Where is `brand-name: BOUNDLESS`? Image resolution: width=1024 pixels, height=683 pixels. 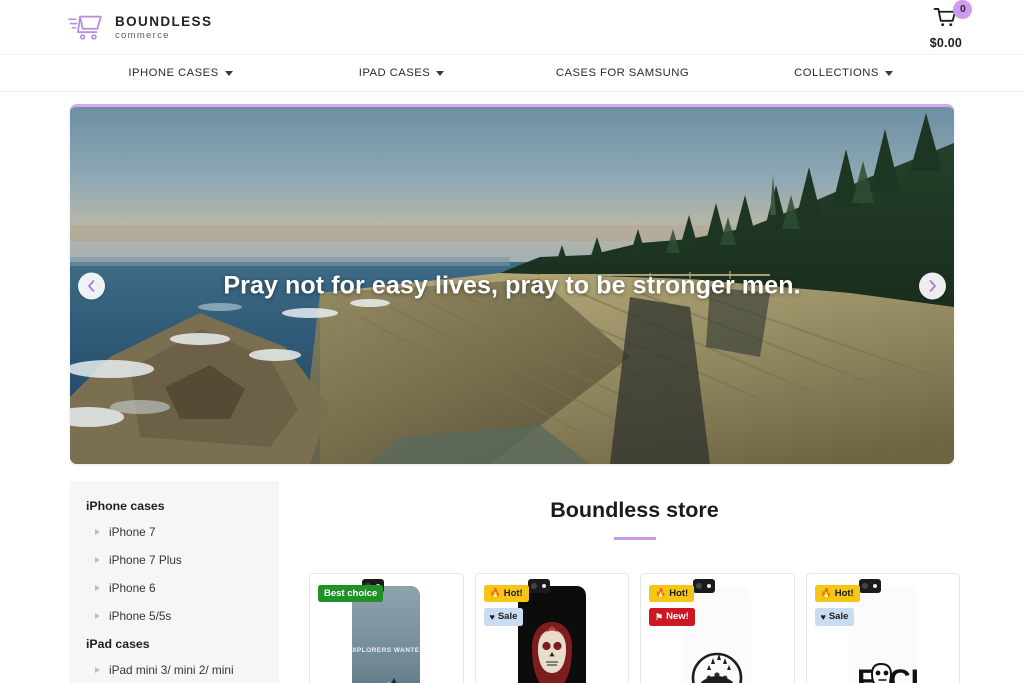
brand-name: BOUNDLESS is located at coordinates (164, 21).